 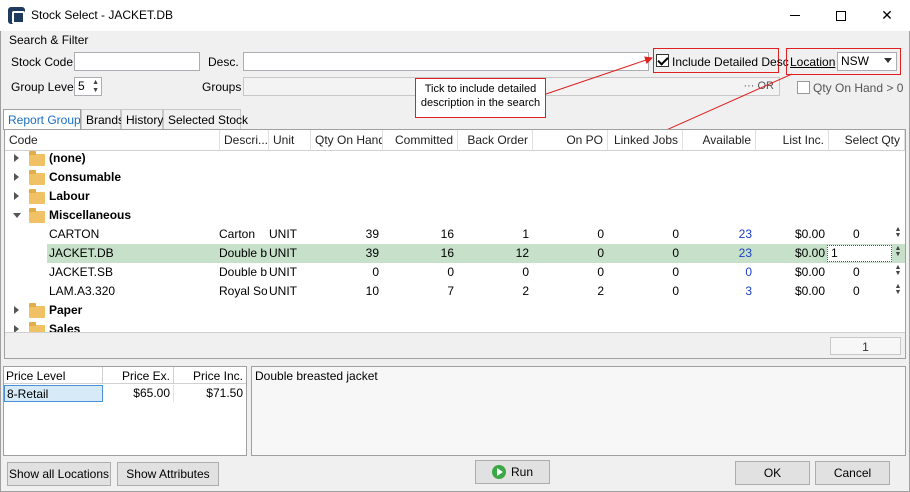 I want to click on cell-qty: 0, so click(x=375, y=272).